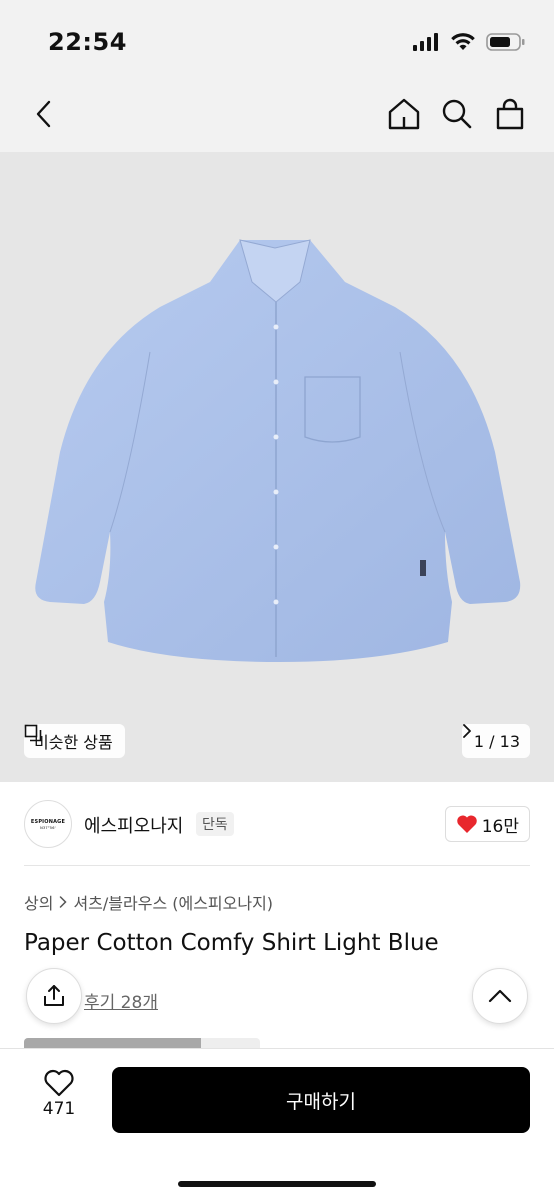 This screenshot has width=554, height=1200. I want to click on status-icons, so click(469, 44).